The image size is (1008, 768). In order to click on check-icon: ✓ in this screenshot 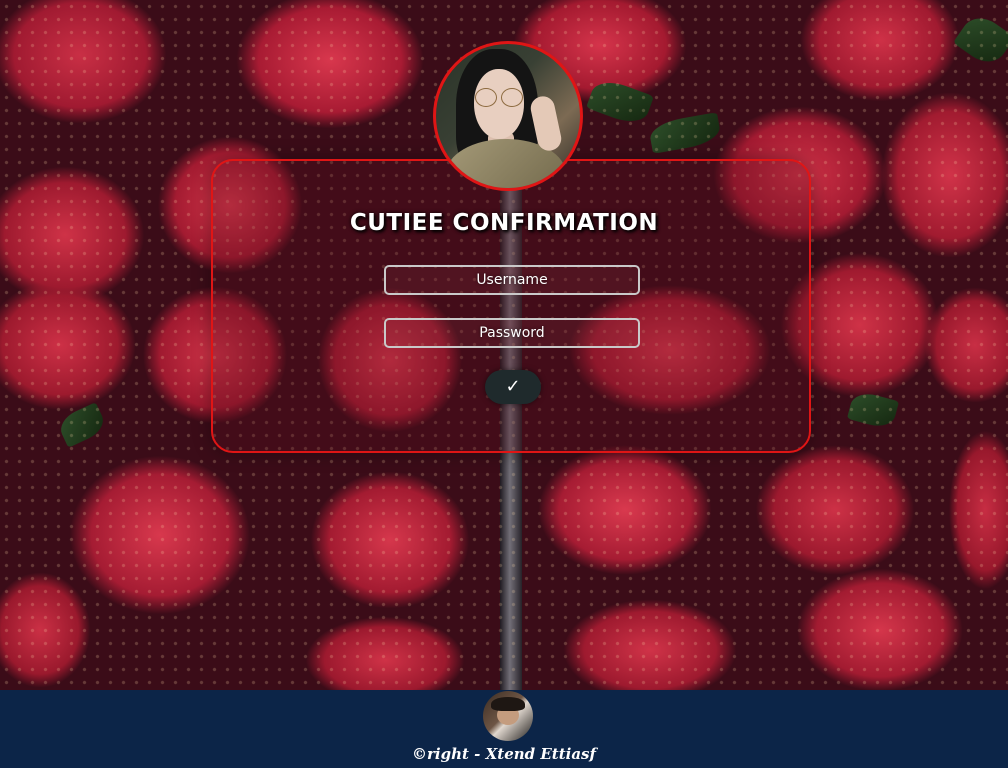, I will do `click(513, 386)`.